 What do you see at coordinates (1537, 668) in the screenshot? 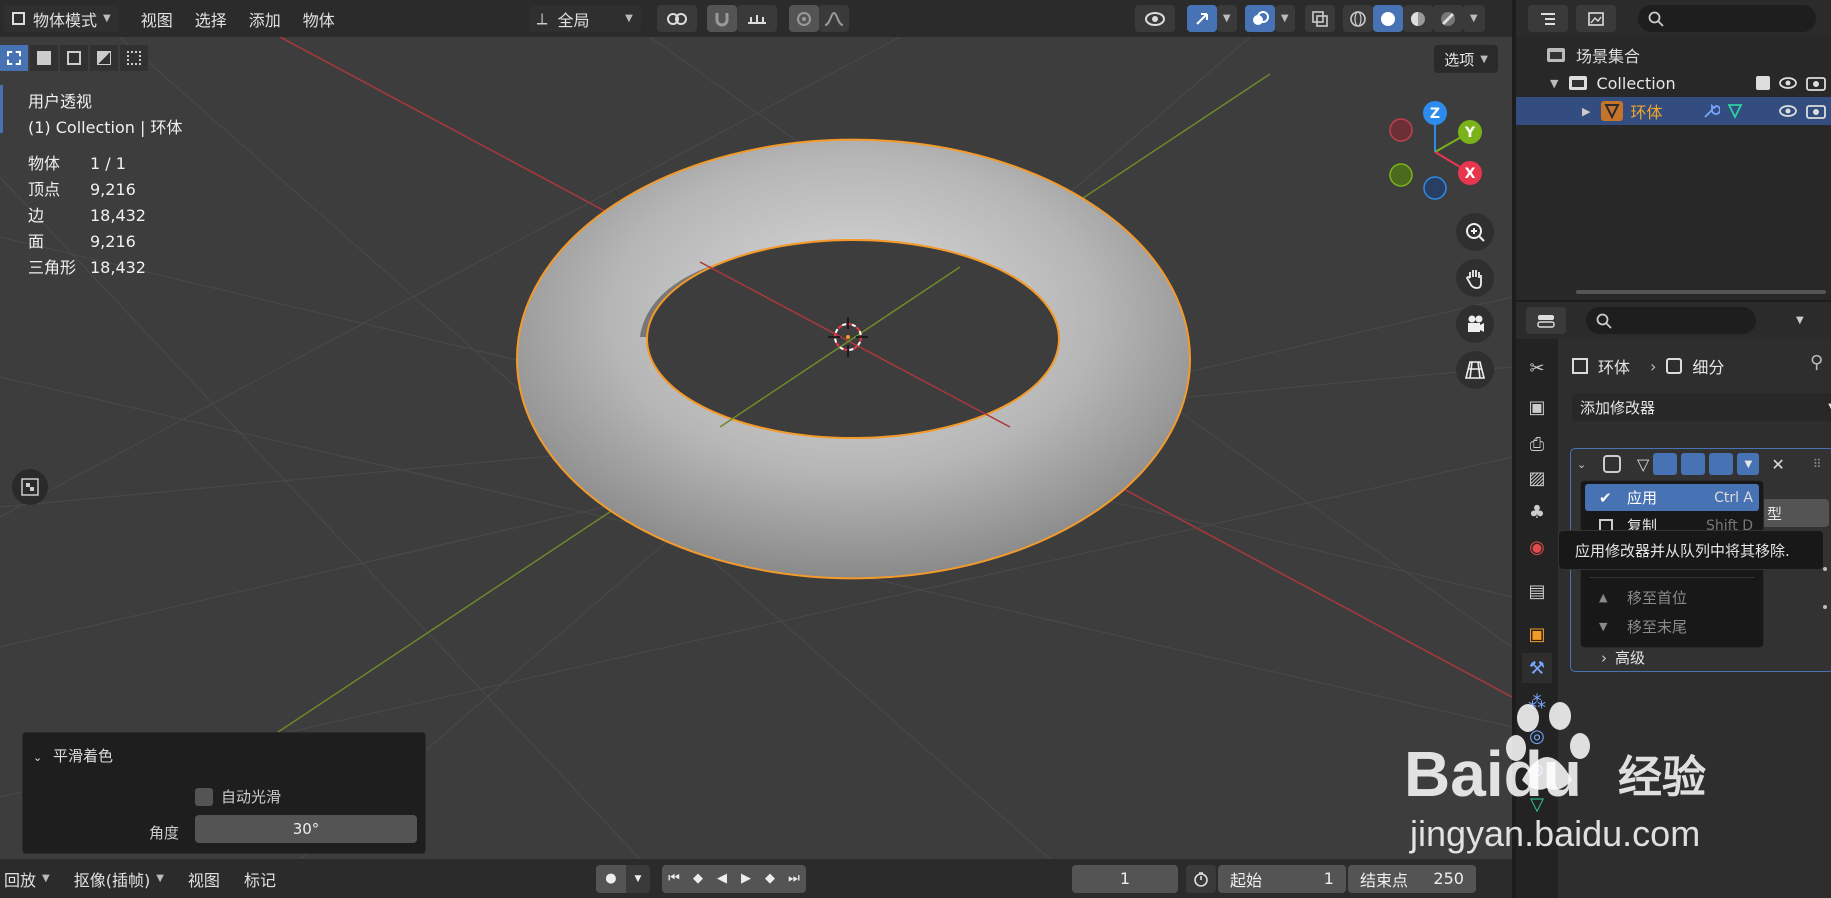
I see `tab-modifiers: ⚒` at bounding box center [1537, 668].